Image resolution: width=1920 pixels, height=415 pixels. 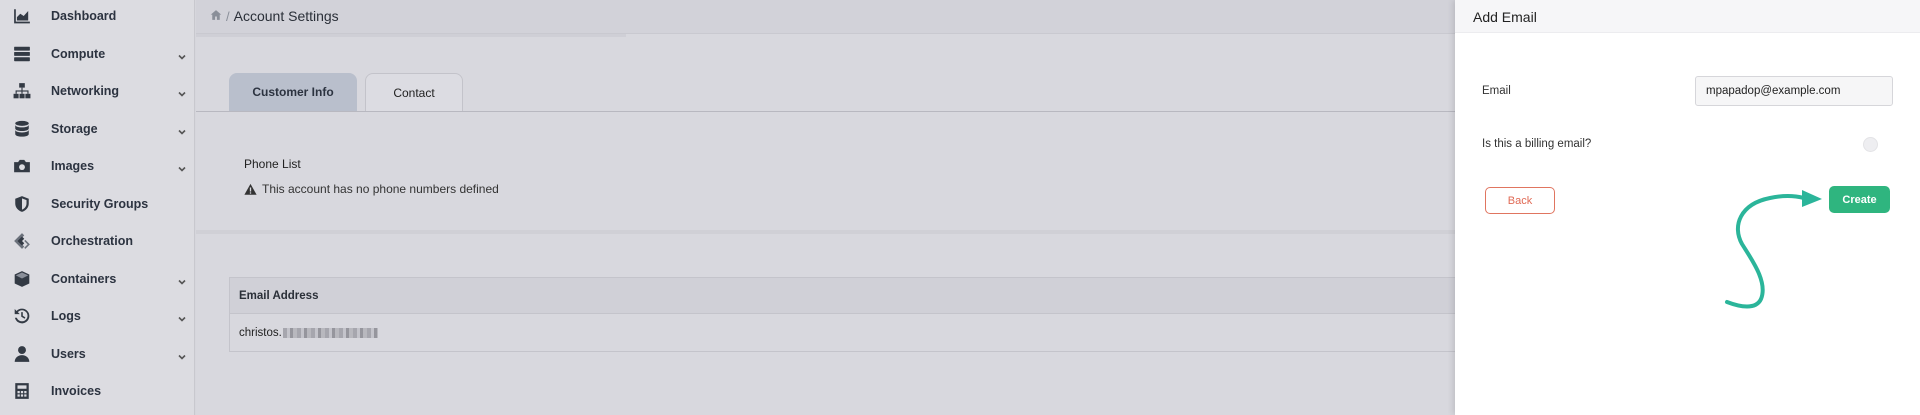 I want to click on sidebar-item-storage: Storage, so click(x=97, y=128).